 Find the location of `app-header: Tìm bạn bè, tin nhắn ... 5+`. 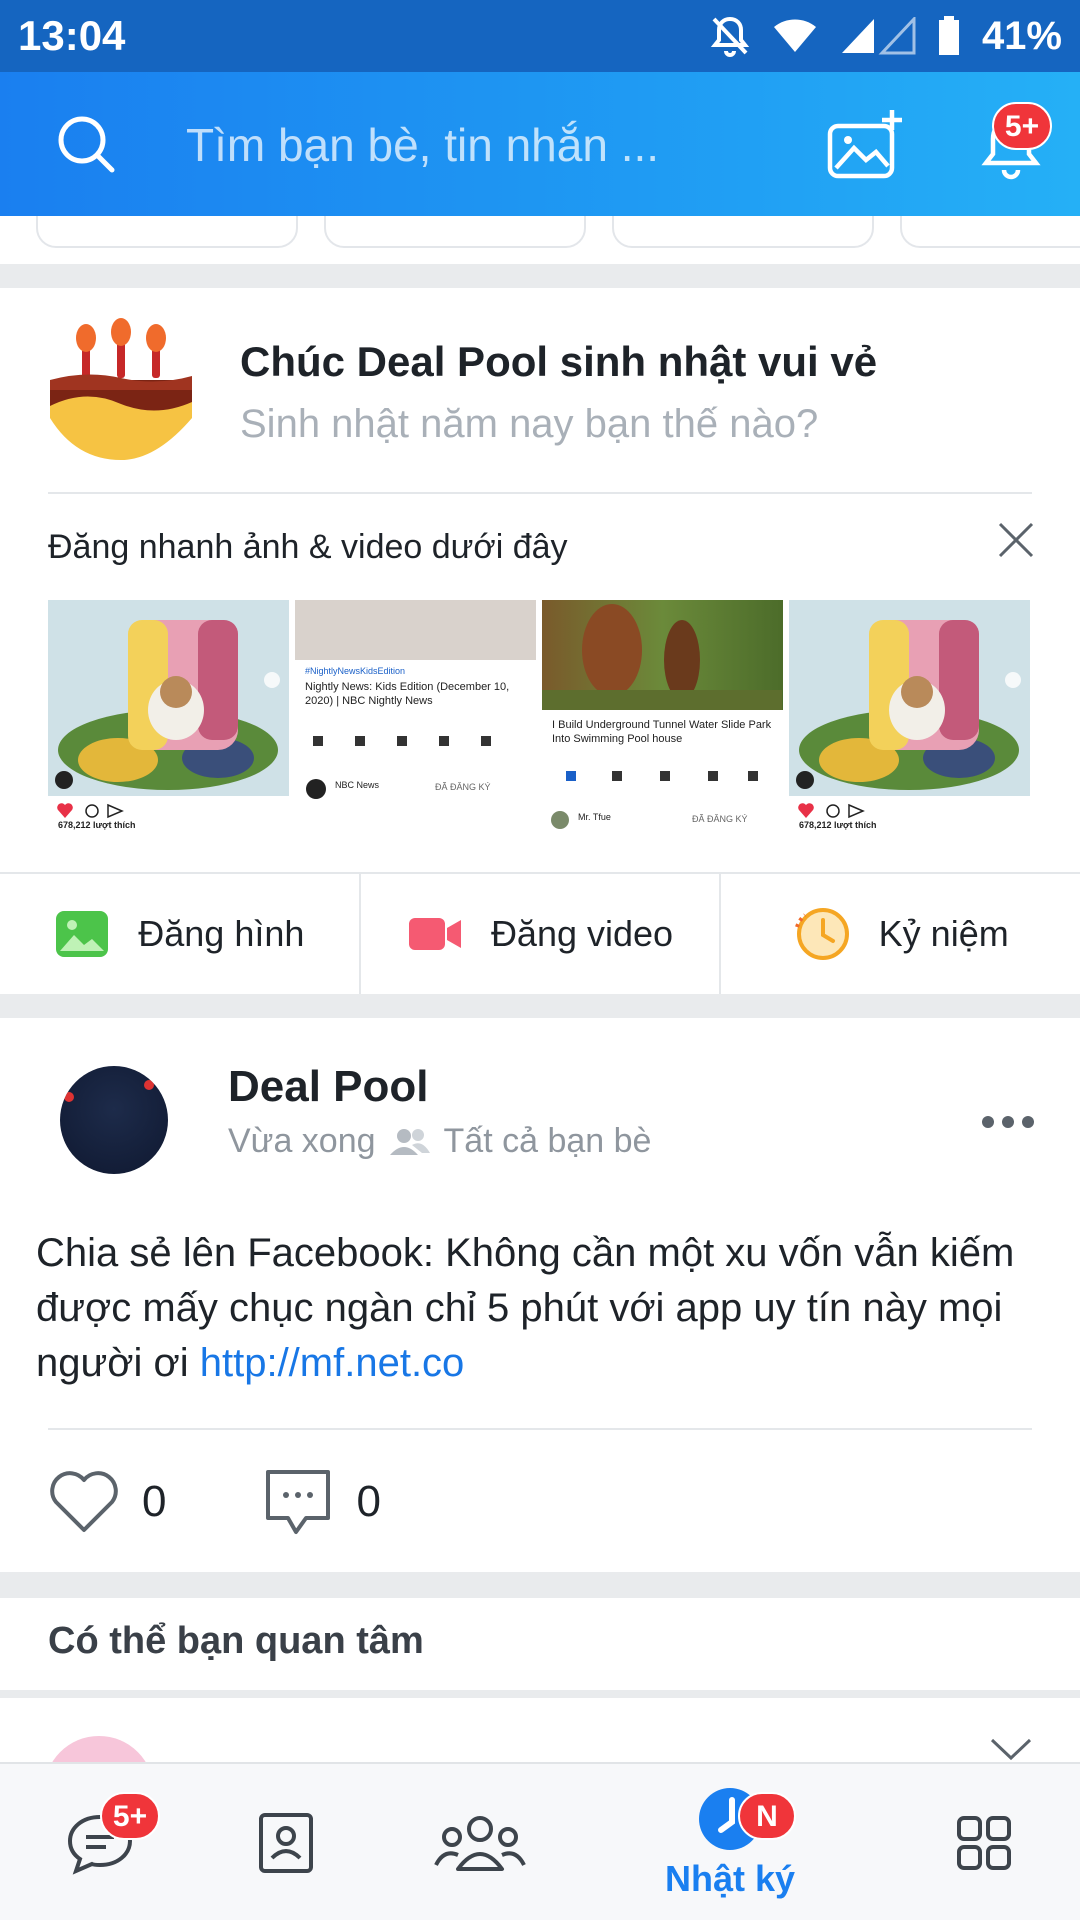

app-header: Tìm bạn bè, tin nhắn ... 5+ is located at coordinates (540, 144).